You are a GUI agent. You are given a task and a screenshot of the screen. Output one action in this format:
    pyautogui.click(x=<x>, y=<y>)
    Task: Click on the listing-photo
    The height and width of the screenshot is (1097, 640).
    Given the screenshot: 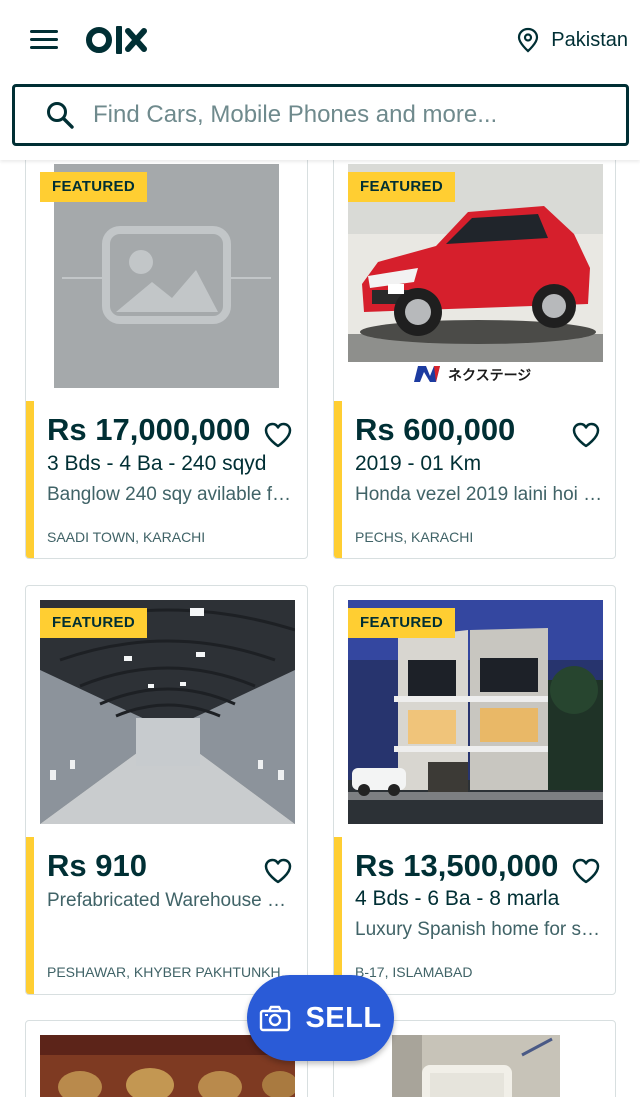 What is the action you would take?
    pyautogui.click(x=476, y=1066)
    